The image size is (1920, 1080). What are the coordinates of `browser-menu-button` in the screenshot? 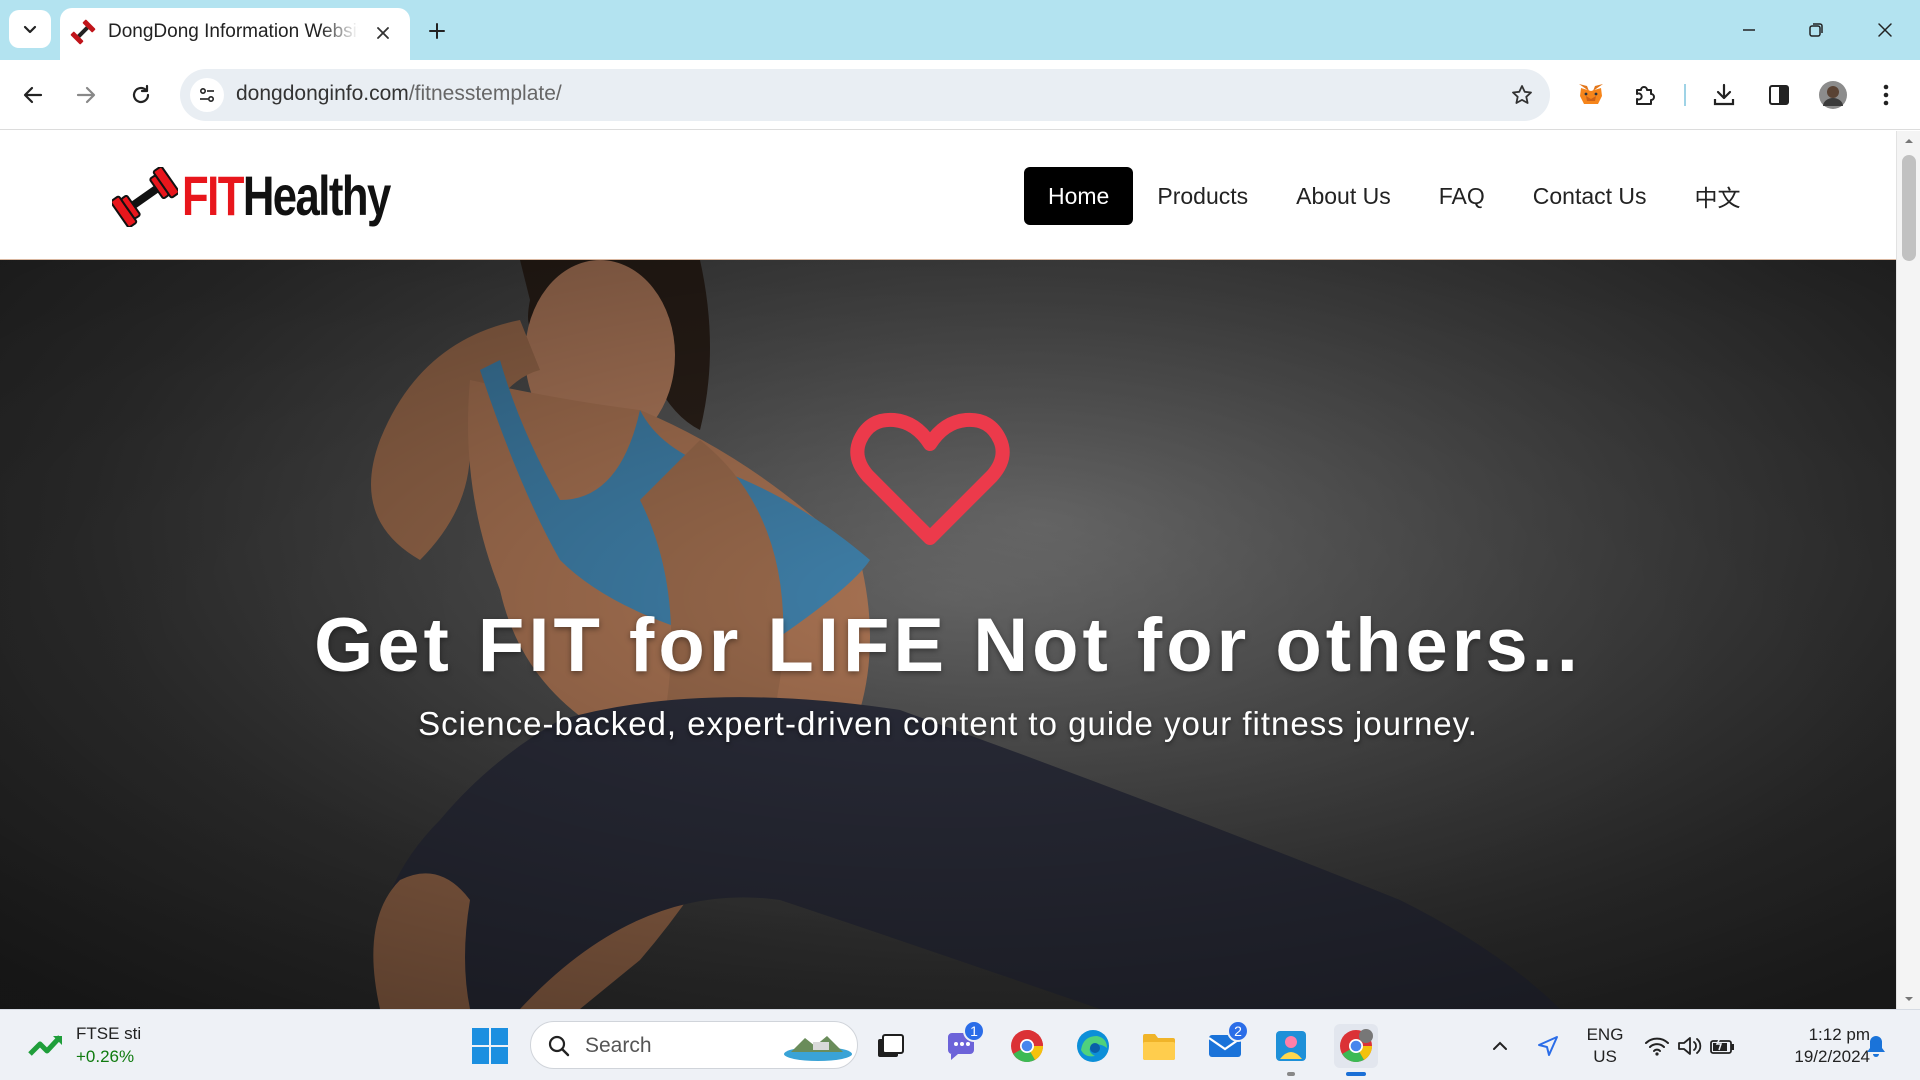 It's located at (1886, 95).